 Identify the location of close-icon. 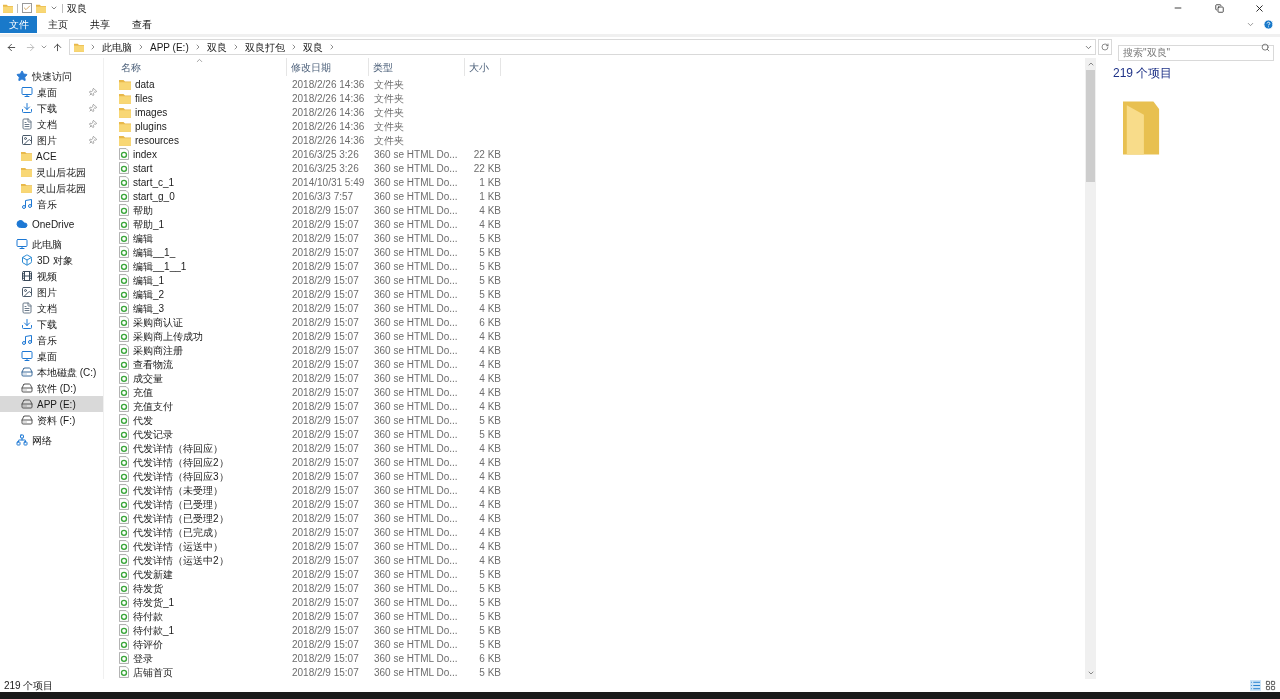
(1259, 8).